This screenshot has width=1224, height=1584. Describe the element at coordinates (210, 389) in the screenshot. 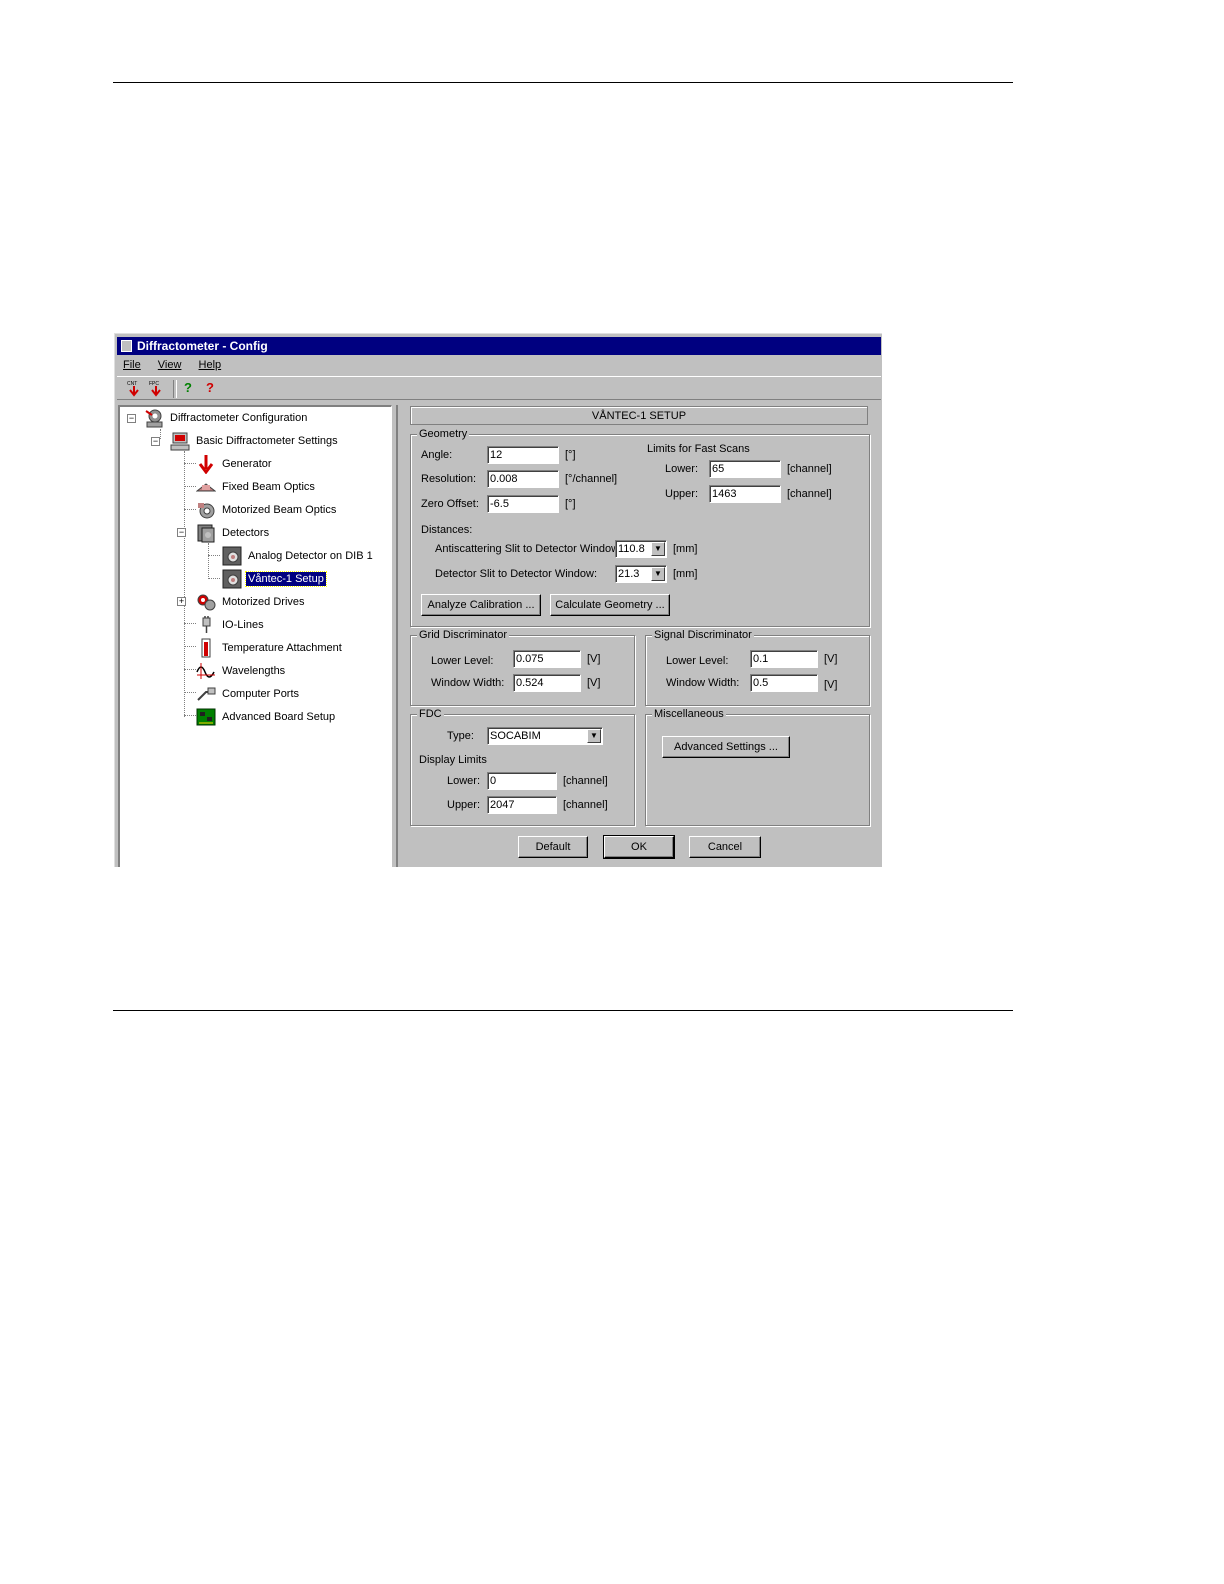

I see `context-help-icon: ?` at that location.